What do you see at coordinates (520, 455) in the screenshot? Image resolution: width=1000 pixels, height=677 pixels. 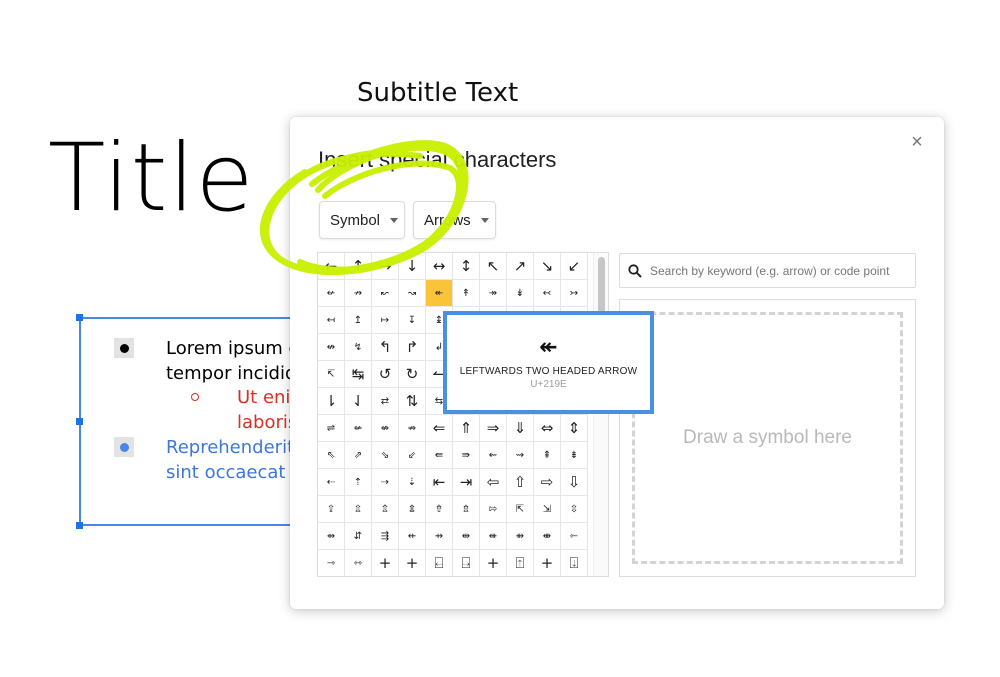 I see `symbol-cell: ⇝` at bounding box center [520, 455].